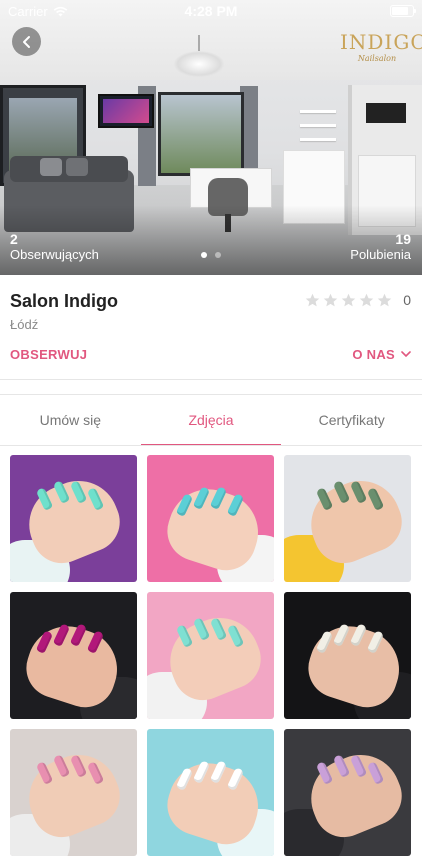  What do you see at coordinates (199, 57) in the screenshot?
I see `photo-chandelier` at bounding box center [199, 57].